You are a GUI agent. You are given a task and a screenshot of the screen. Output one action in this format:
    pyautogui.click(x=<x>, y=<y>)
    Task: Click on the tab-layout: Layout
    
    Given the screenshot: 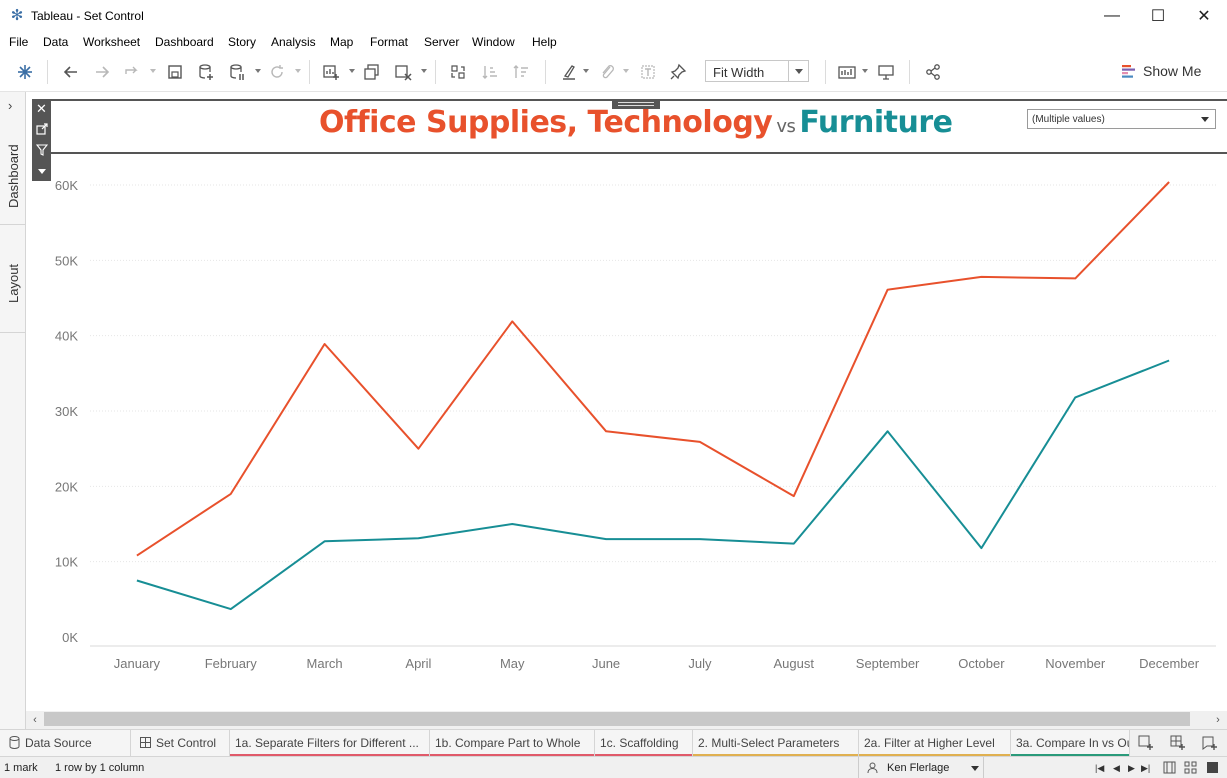 What is the action you would take?
    pyautogui.click(x=13, y=279)
    